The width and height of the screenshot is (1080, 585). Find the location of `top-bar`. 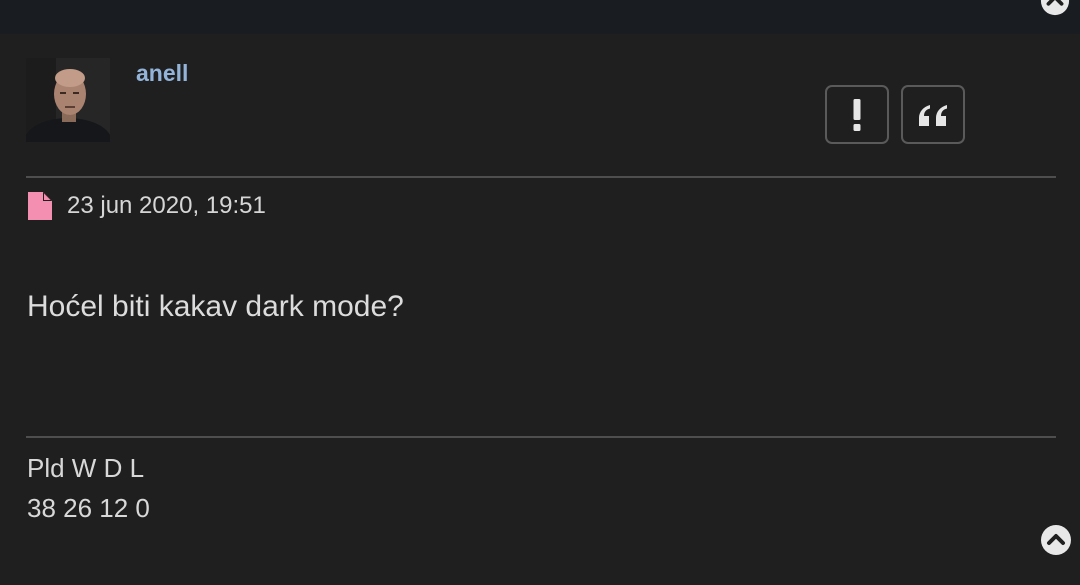

top-bar is located at coordinates (540, 17).